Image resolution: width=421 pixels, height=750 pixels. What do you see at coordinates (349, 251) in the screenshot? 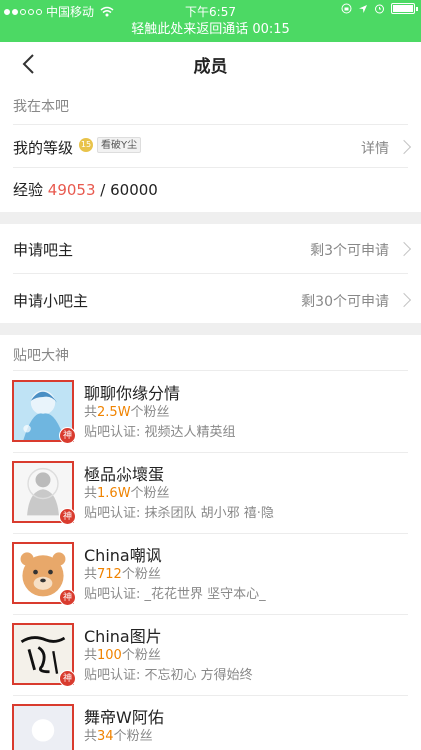
I see `apply-status: 剩3个可申请` at bounding box center [349, 251].